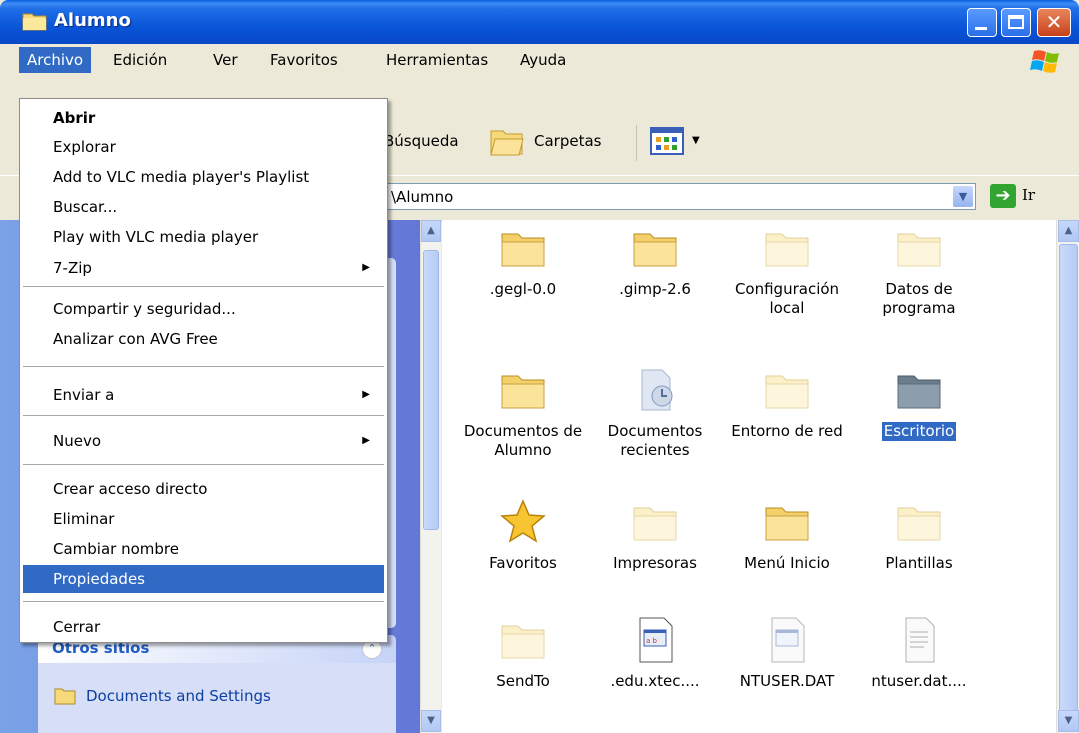 The width and height of the screenshot is (1079, 733). Describe the element at coordinates (437, 60) in the screenshot. I see `menu-herramientas: Herramientas` at that location.